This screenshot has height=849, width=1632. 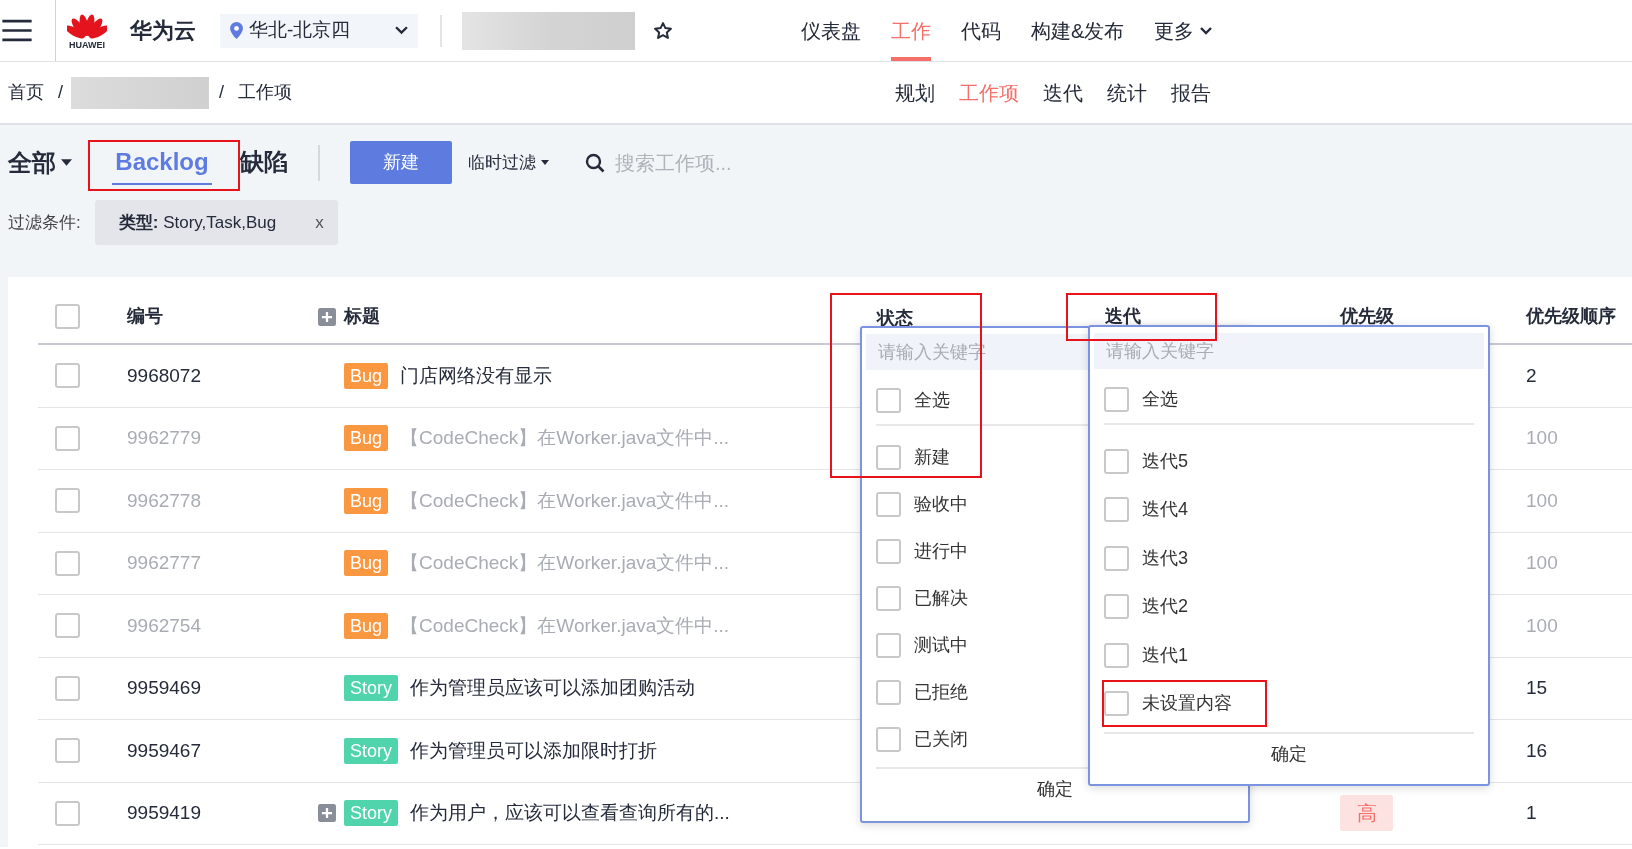 I want to click on quick-filter-dropdown: 临时过滤, so click(x=508, y=162).